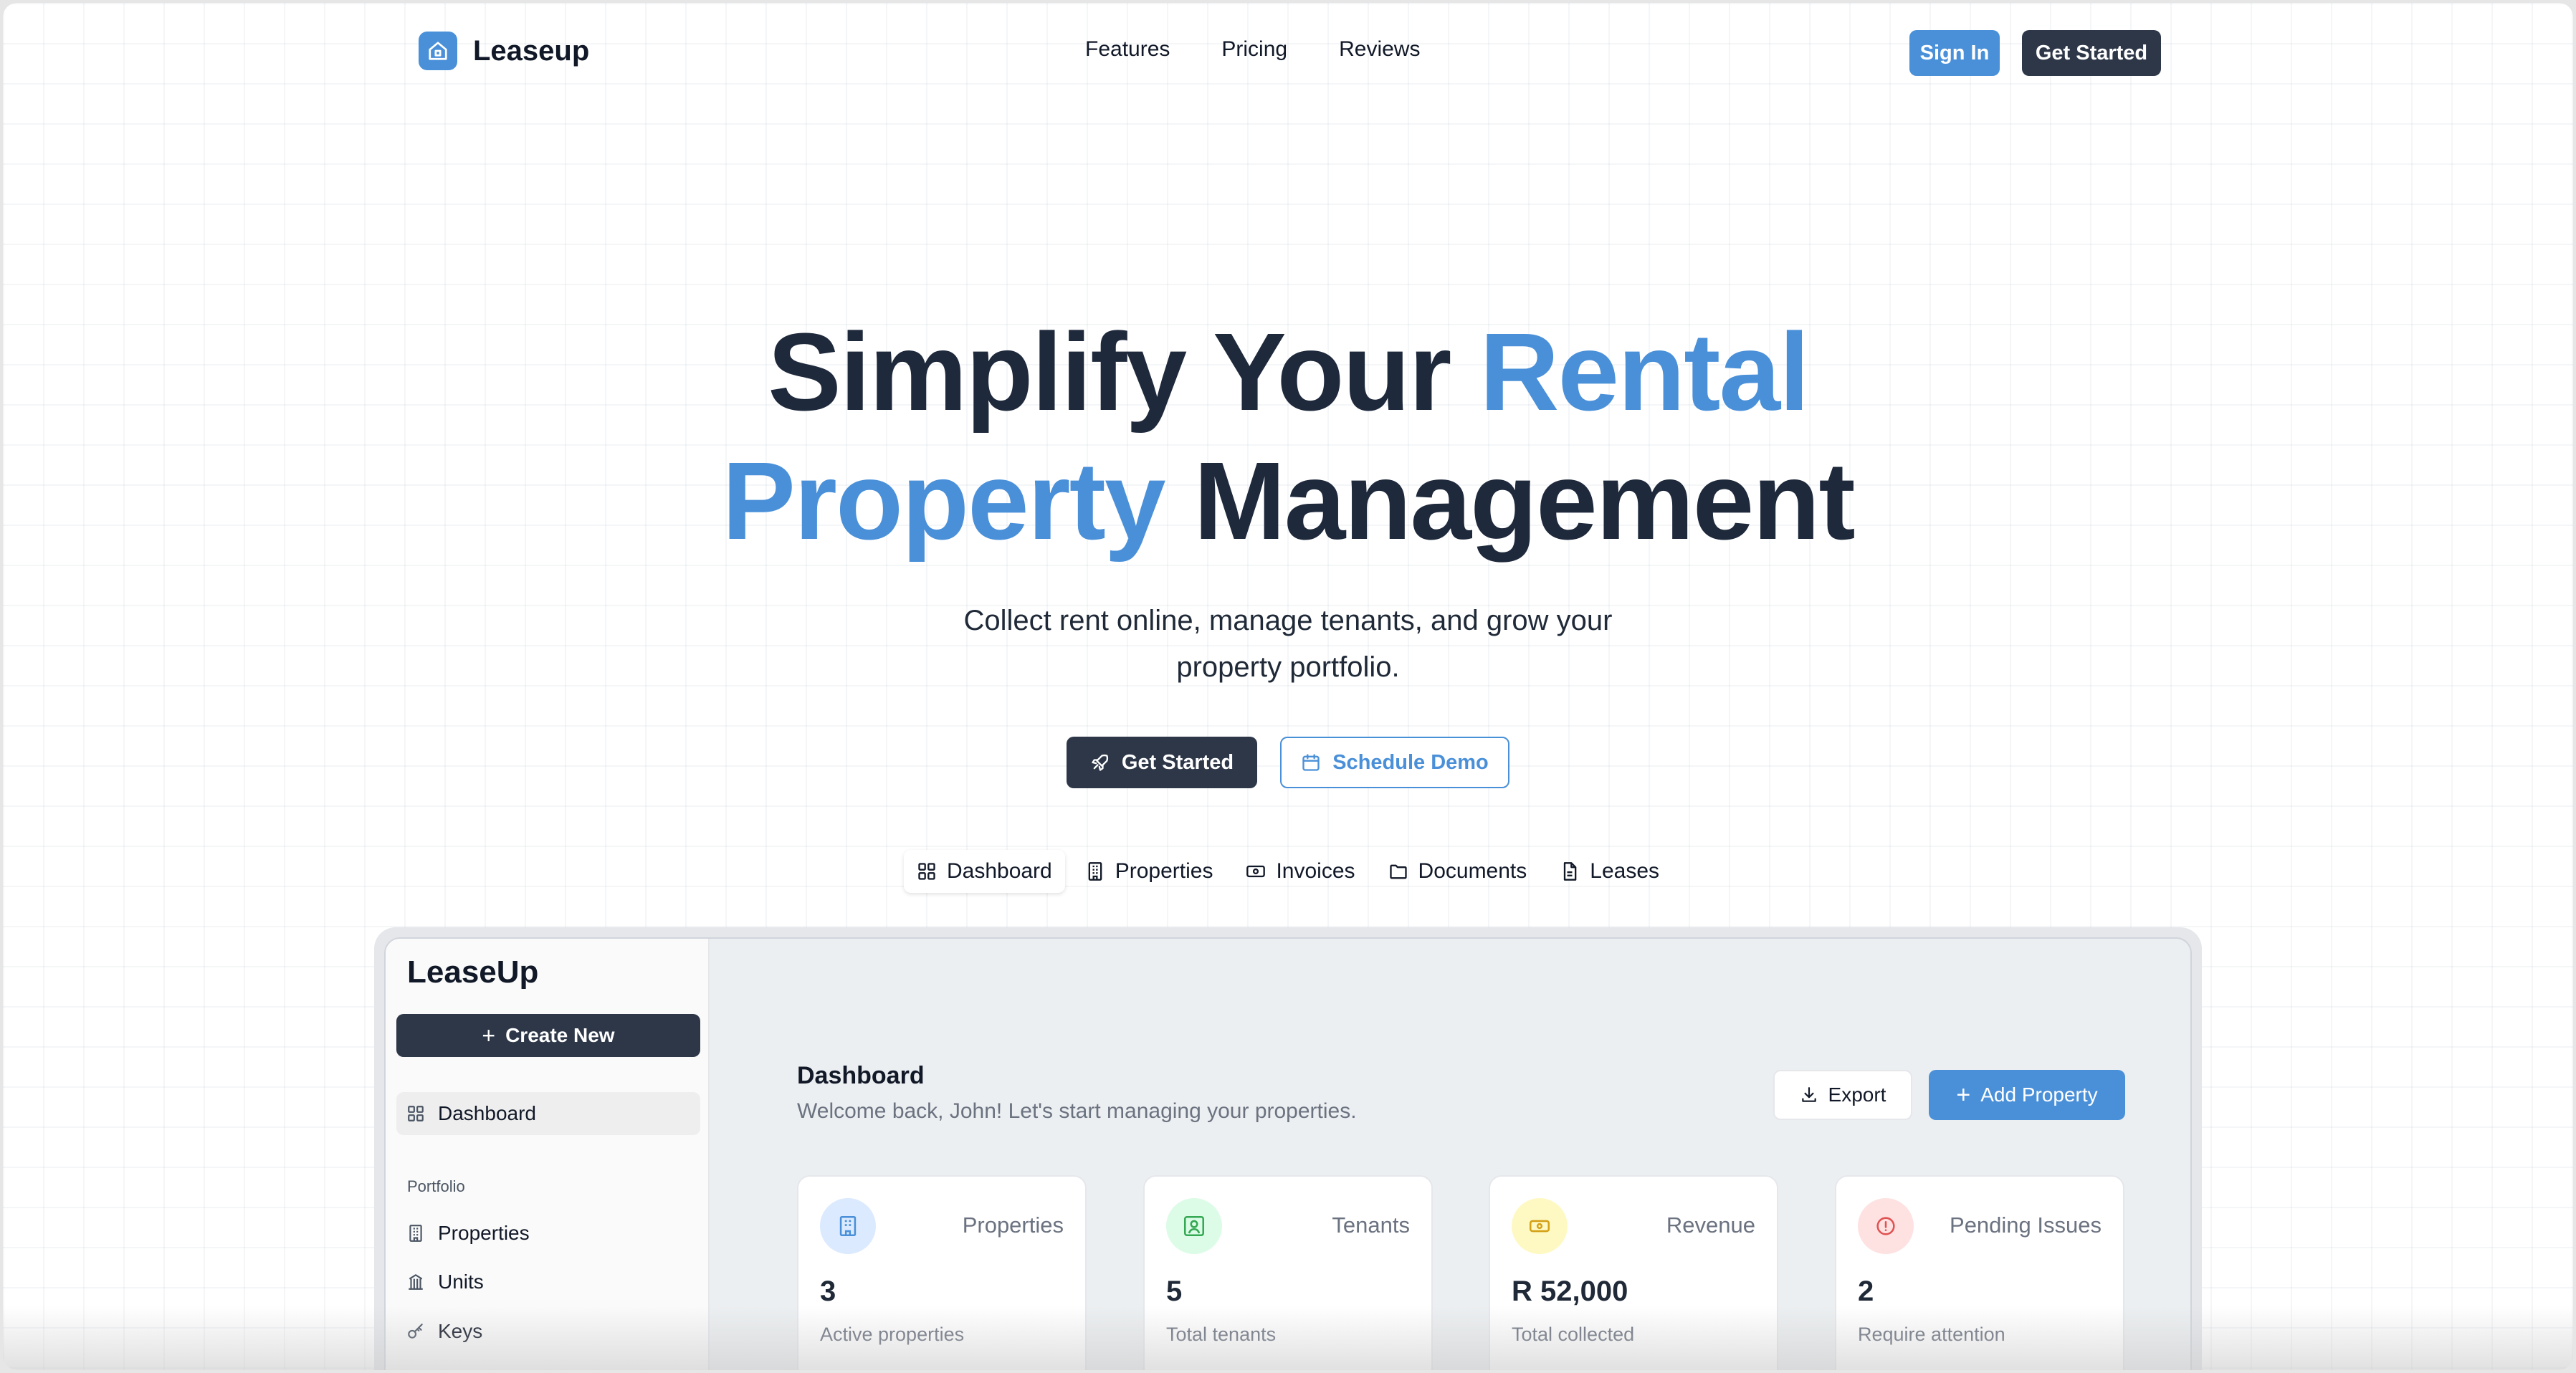 The width and height of the screenshot is (2576, 1373). I want to click on dashboard-title: Dashboard, so click(861, 1075).